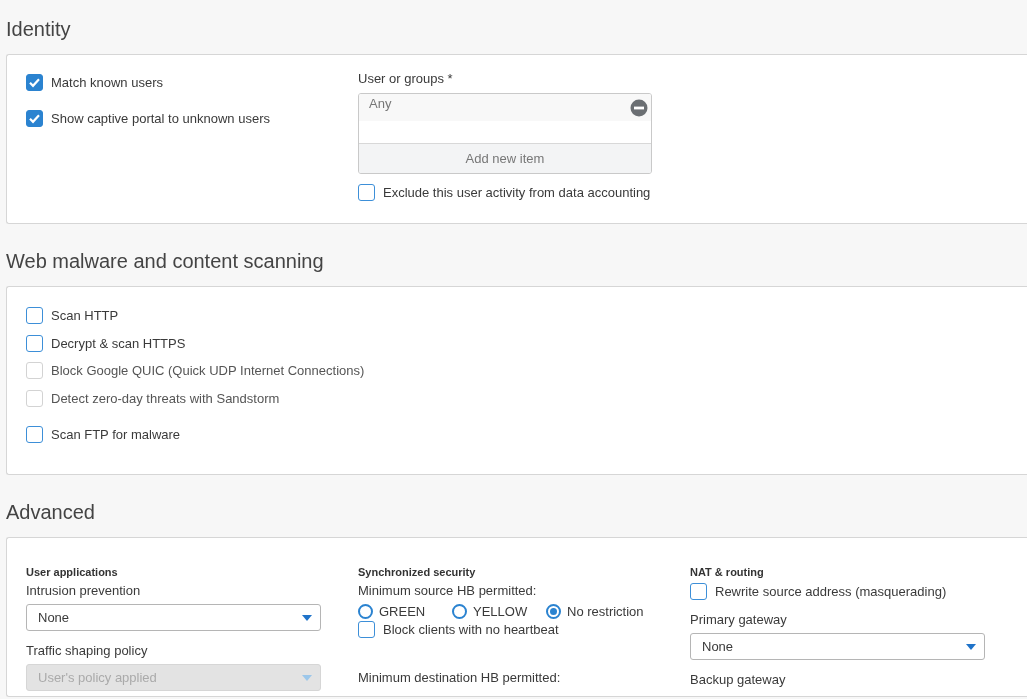 Image resolution: width=1027 pixels, height=699 pixels. What do you see at coordinates (727, 572) in the screenshot?
I see `column-heading: NAT & routing` at bounding box center [727, 572].